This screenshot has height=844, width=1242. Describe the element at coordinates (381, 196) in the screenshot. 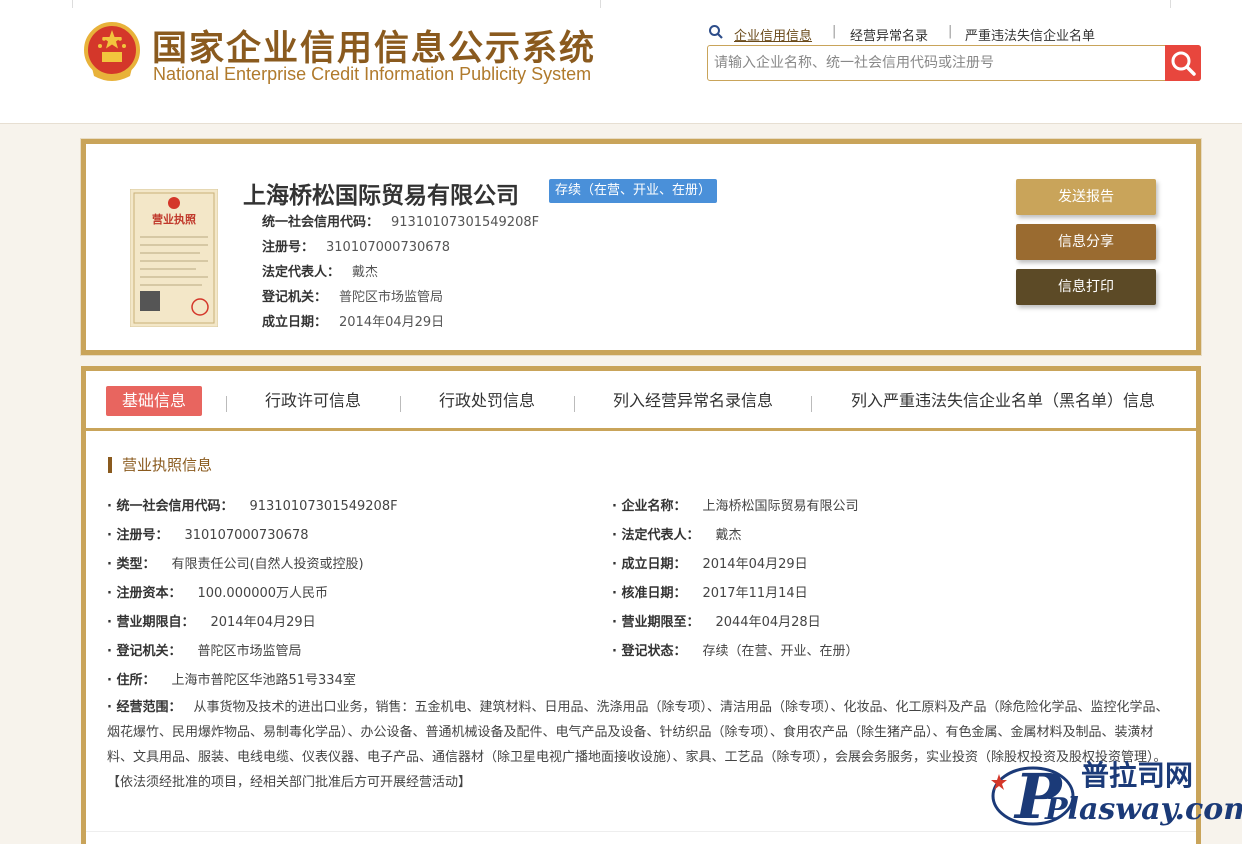

I see `company-name: 上海桥松国际贸易有限公司` at that location.